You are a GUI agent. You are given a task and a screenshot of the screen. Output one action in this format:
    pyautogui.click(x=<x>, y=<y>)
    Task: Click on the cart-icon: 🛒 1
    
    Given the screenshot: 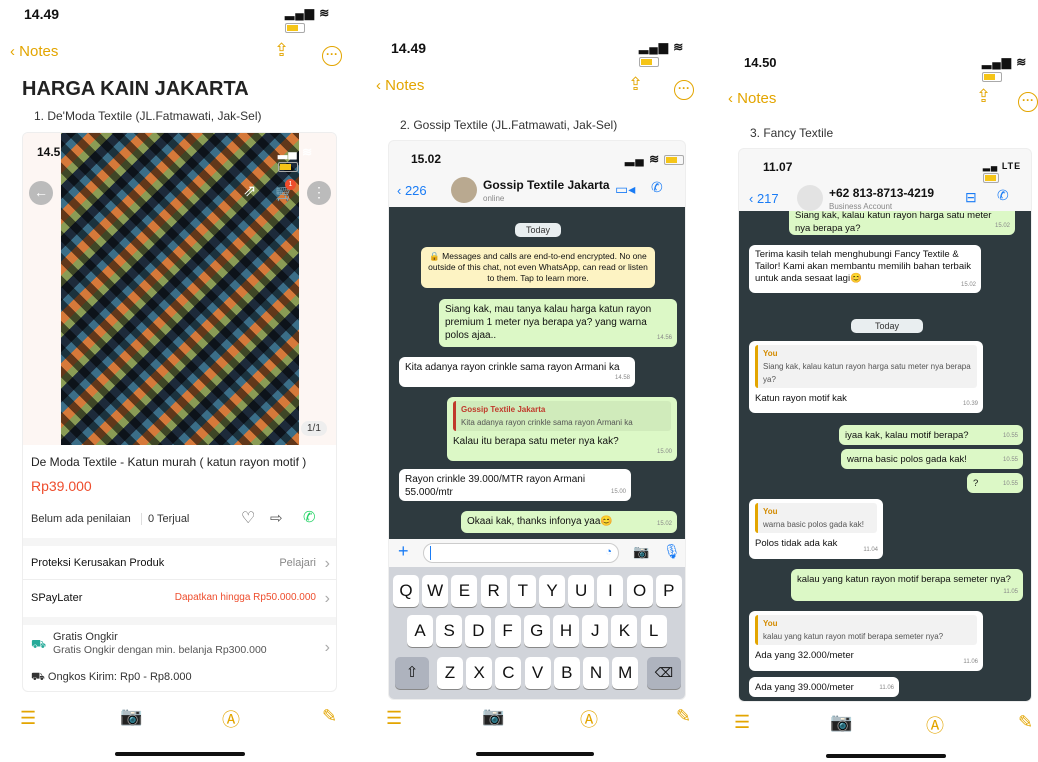 What is the action you would take?
    pyautogui.click(x=285, y=191)
    